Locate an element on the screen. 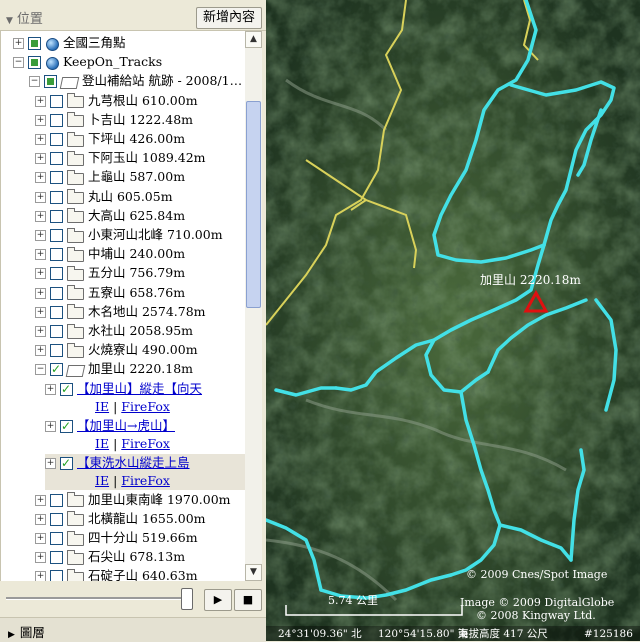 This screenshot has width=640, height=642. tree-item: + 五寮山 658.76m is located at coordinates (110, 293).